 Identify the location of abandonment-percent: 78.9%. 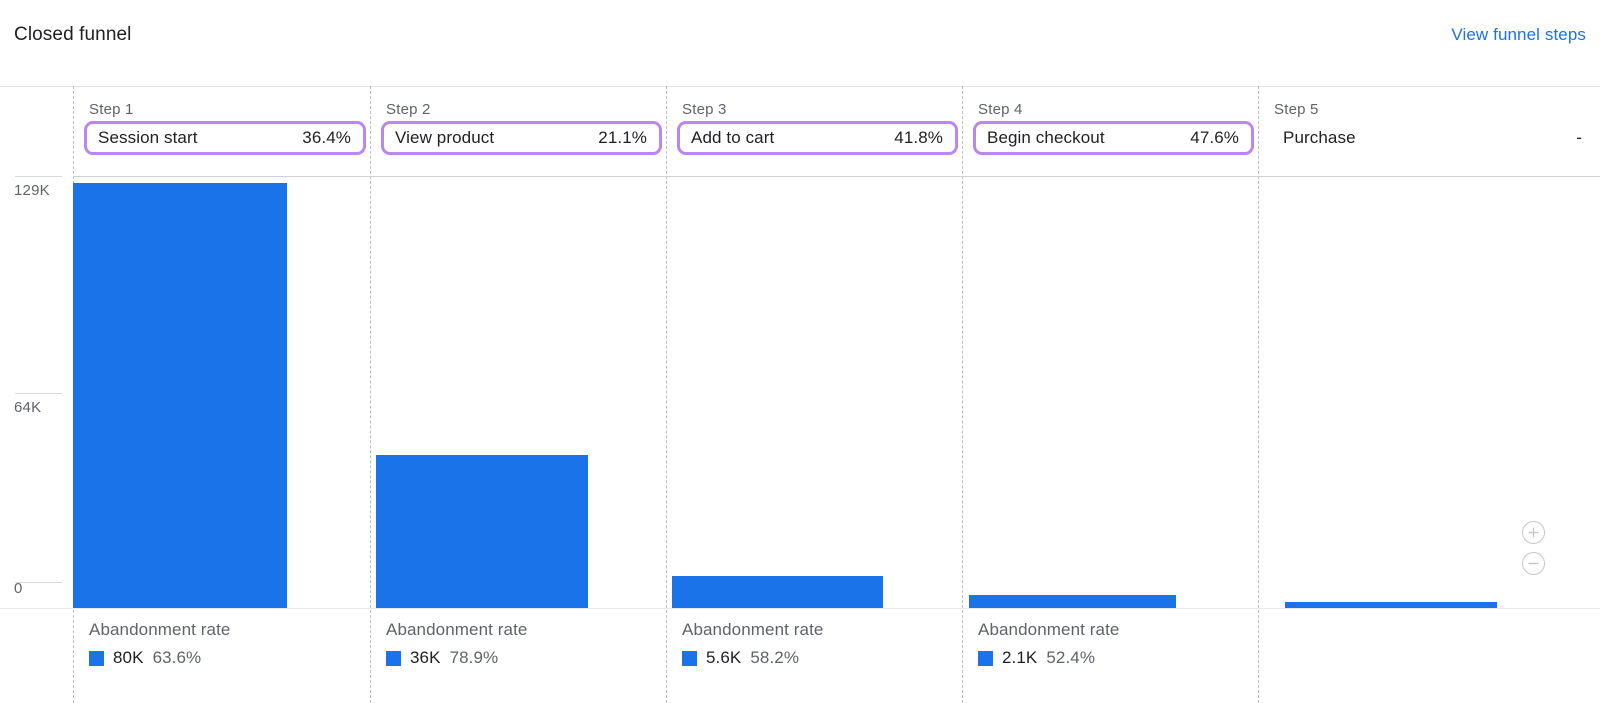
(474, 657).